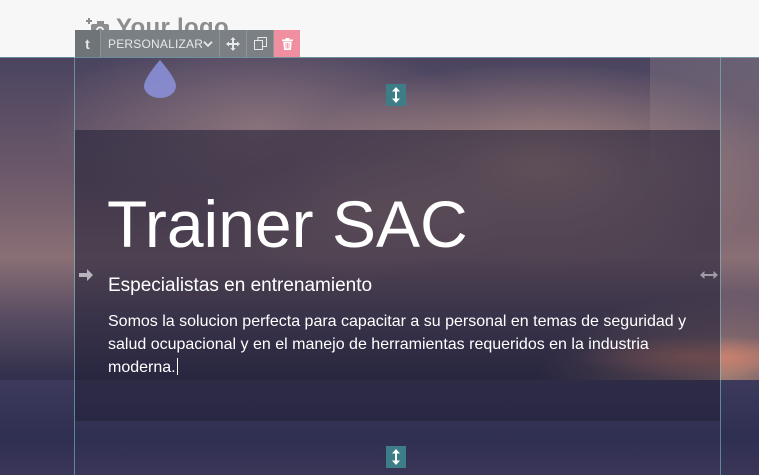  Describe the element at coordinates (379, 57) in the screenshot. I see `guide-line-top` at that location.